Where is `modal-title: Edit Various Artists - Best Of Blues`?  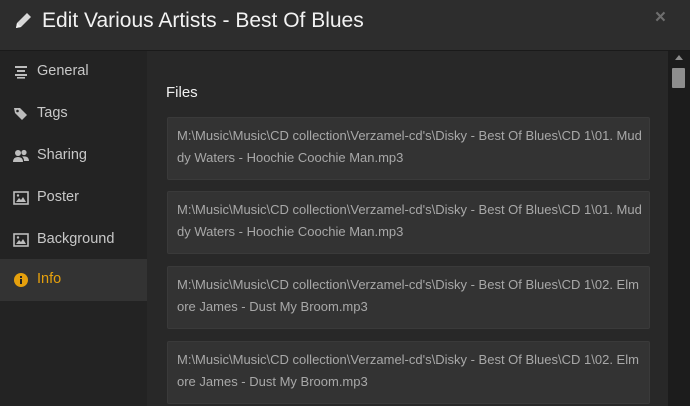
modal-title: Edit Various Artists - Best Of Blues is located at coordinates (203, 20).